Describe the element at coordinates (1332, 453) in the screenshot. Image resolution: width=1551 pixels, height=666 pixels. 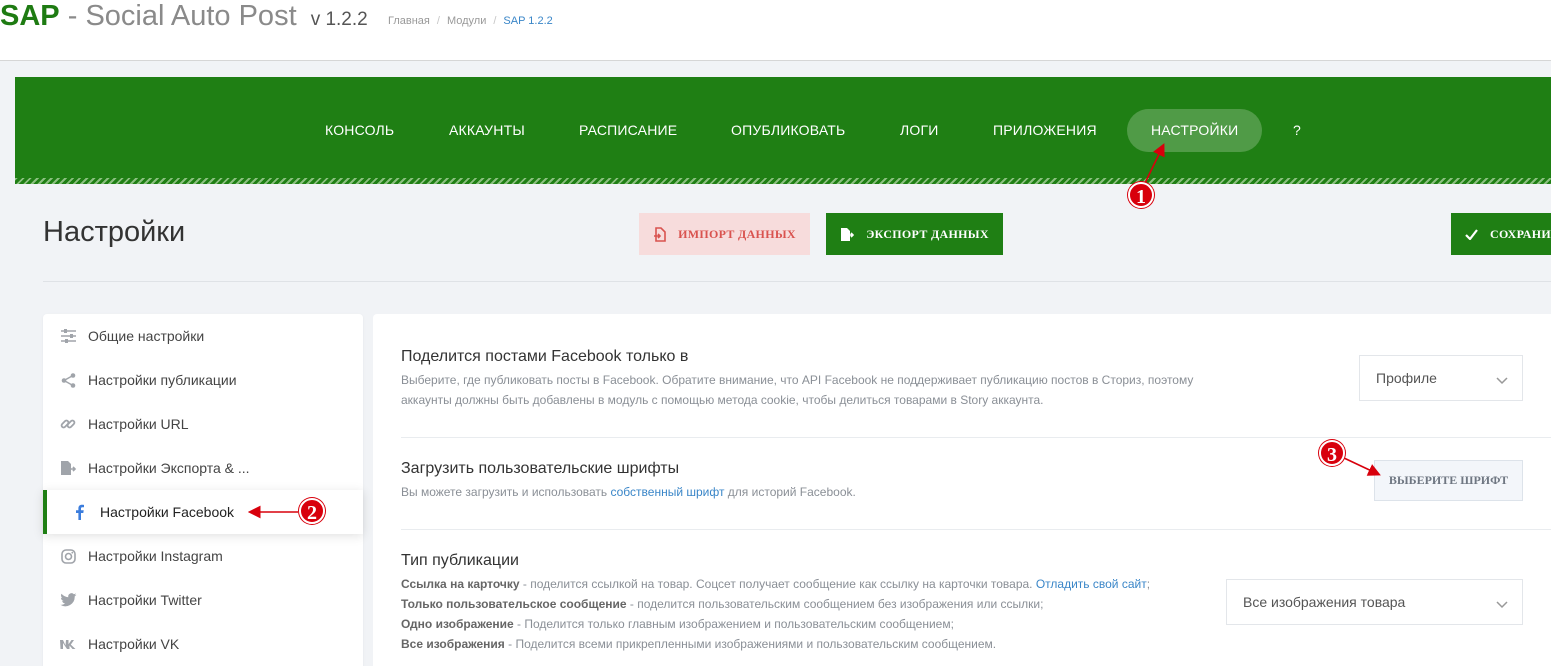
I see `annotation-badge-3: 3` at that location.